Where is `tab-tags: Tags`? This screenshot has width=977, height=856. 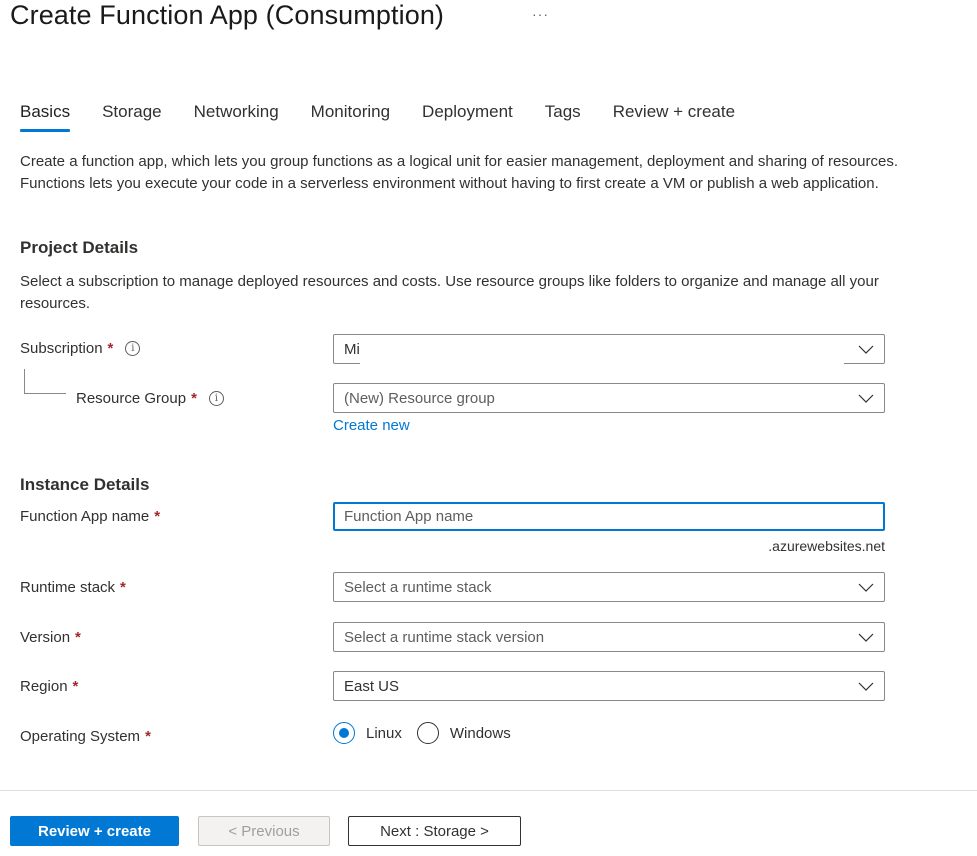
tab-tags: Tags is located at coordinates (563, 117).